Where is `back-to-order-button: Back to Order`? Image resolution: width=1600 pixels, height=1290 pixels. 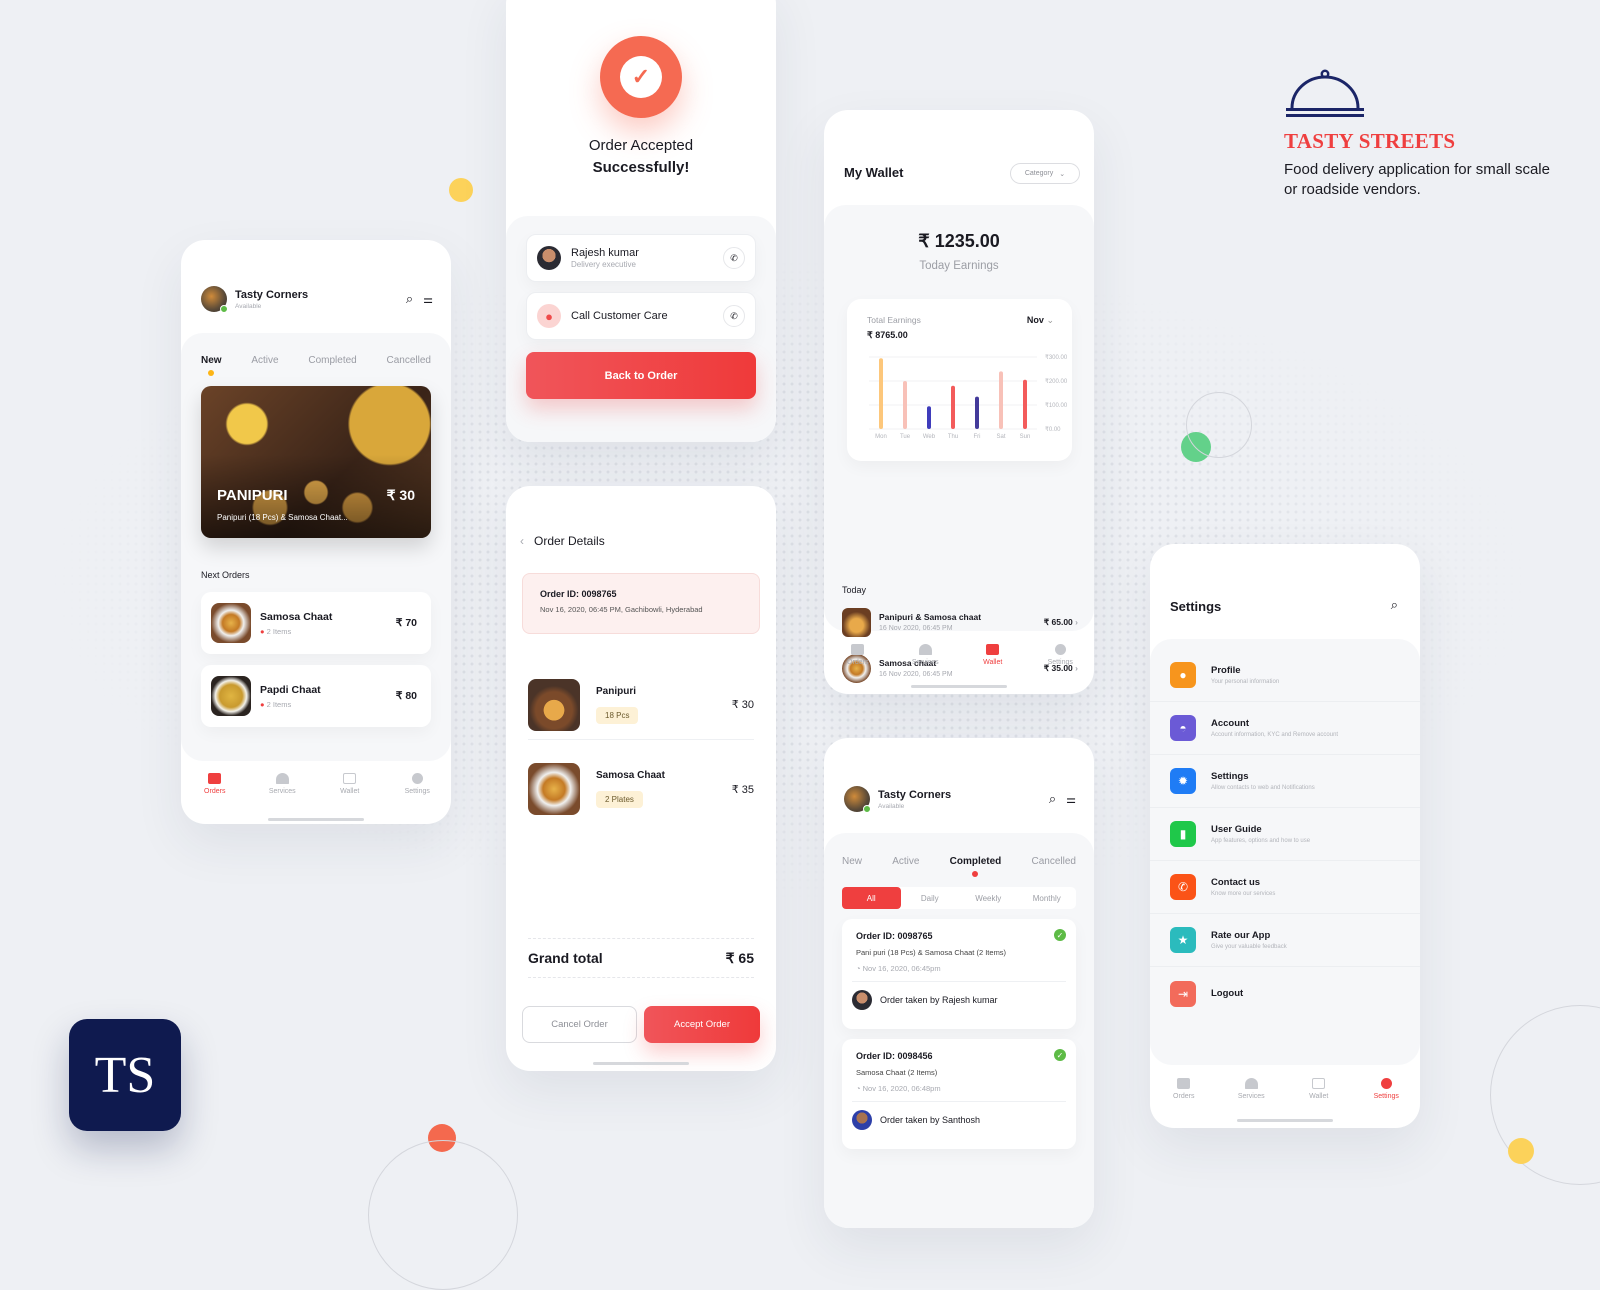 back-to-order-button: Back to Order is located at coordinates (641, 375).